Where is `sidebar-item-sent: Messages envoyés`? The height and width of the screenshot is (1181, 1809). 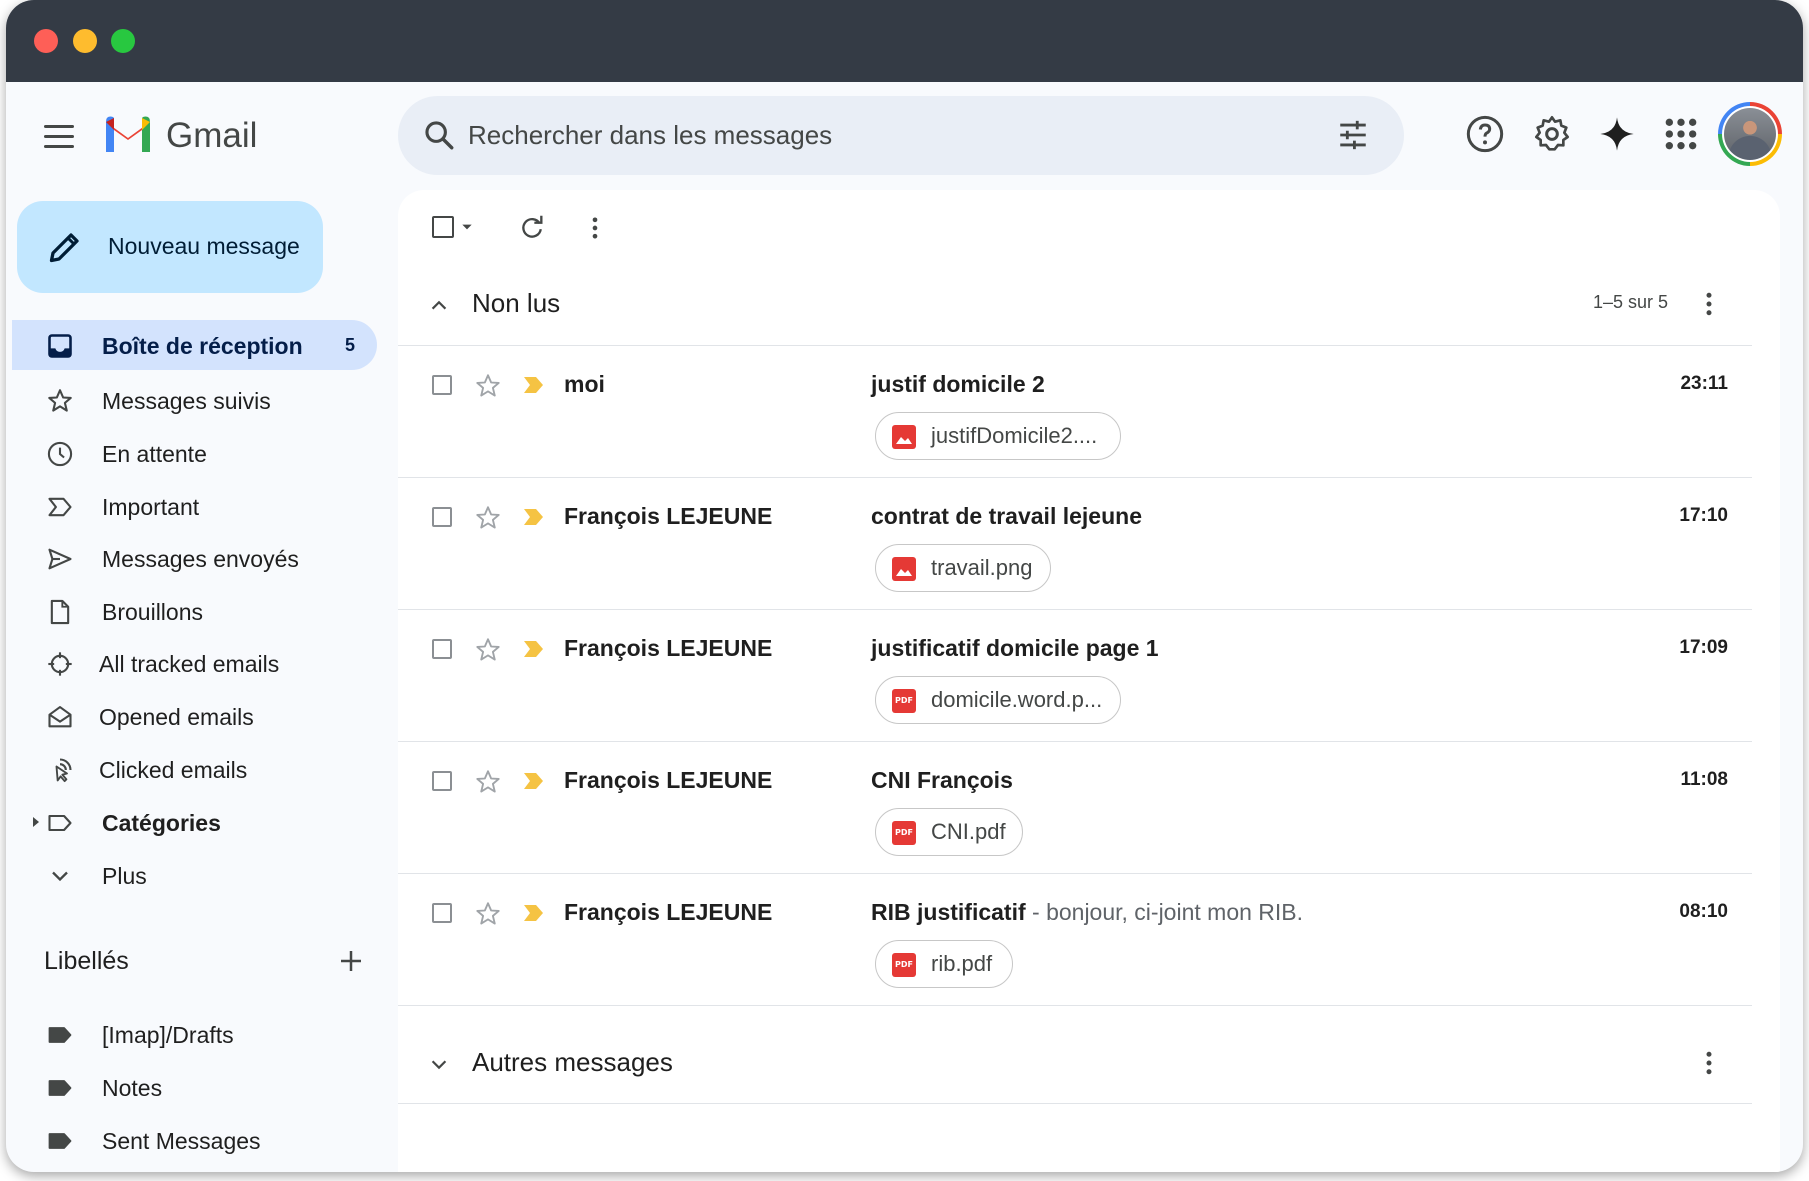 sidebar-item-sent: Messages envoyés is located at coordinates (189, 558).